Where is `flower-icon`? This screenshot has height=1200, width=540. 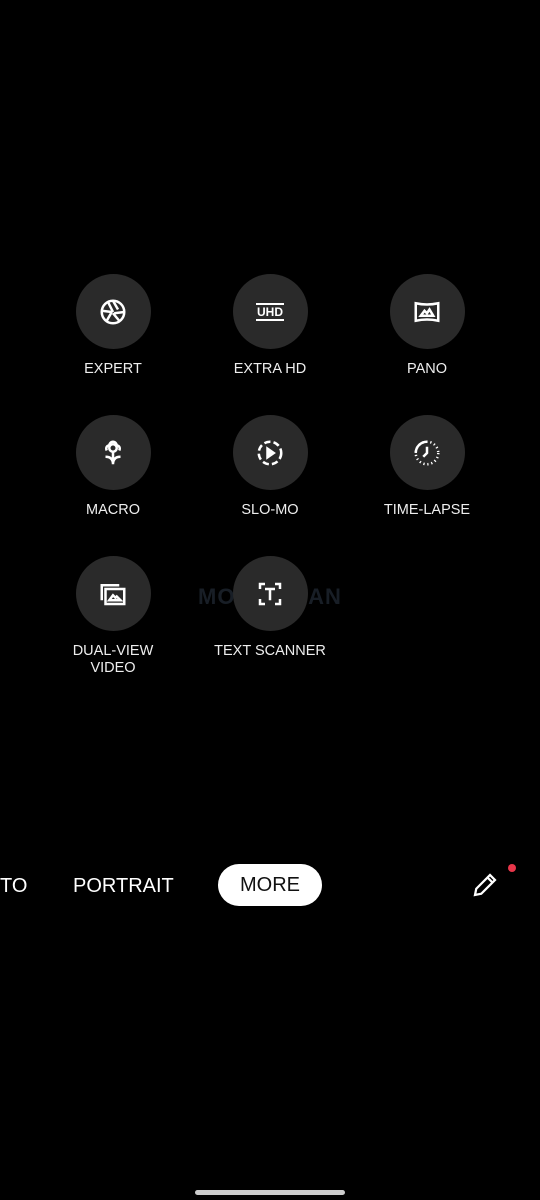 flower-icon is located at coordinates (113, 452).